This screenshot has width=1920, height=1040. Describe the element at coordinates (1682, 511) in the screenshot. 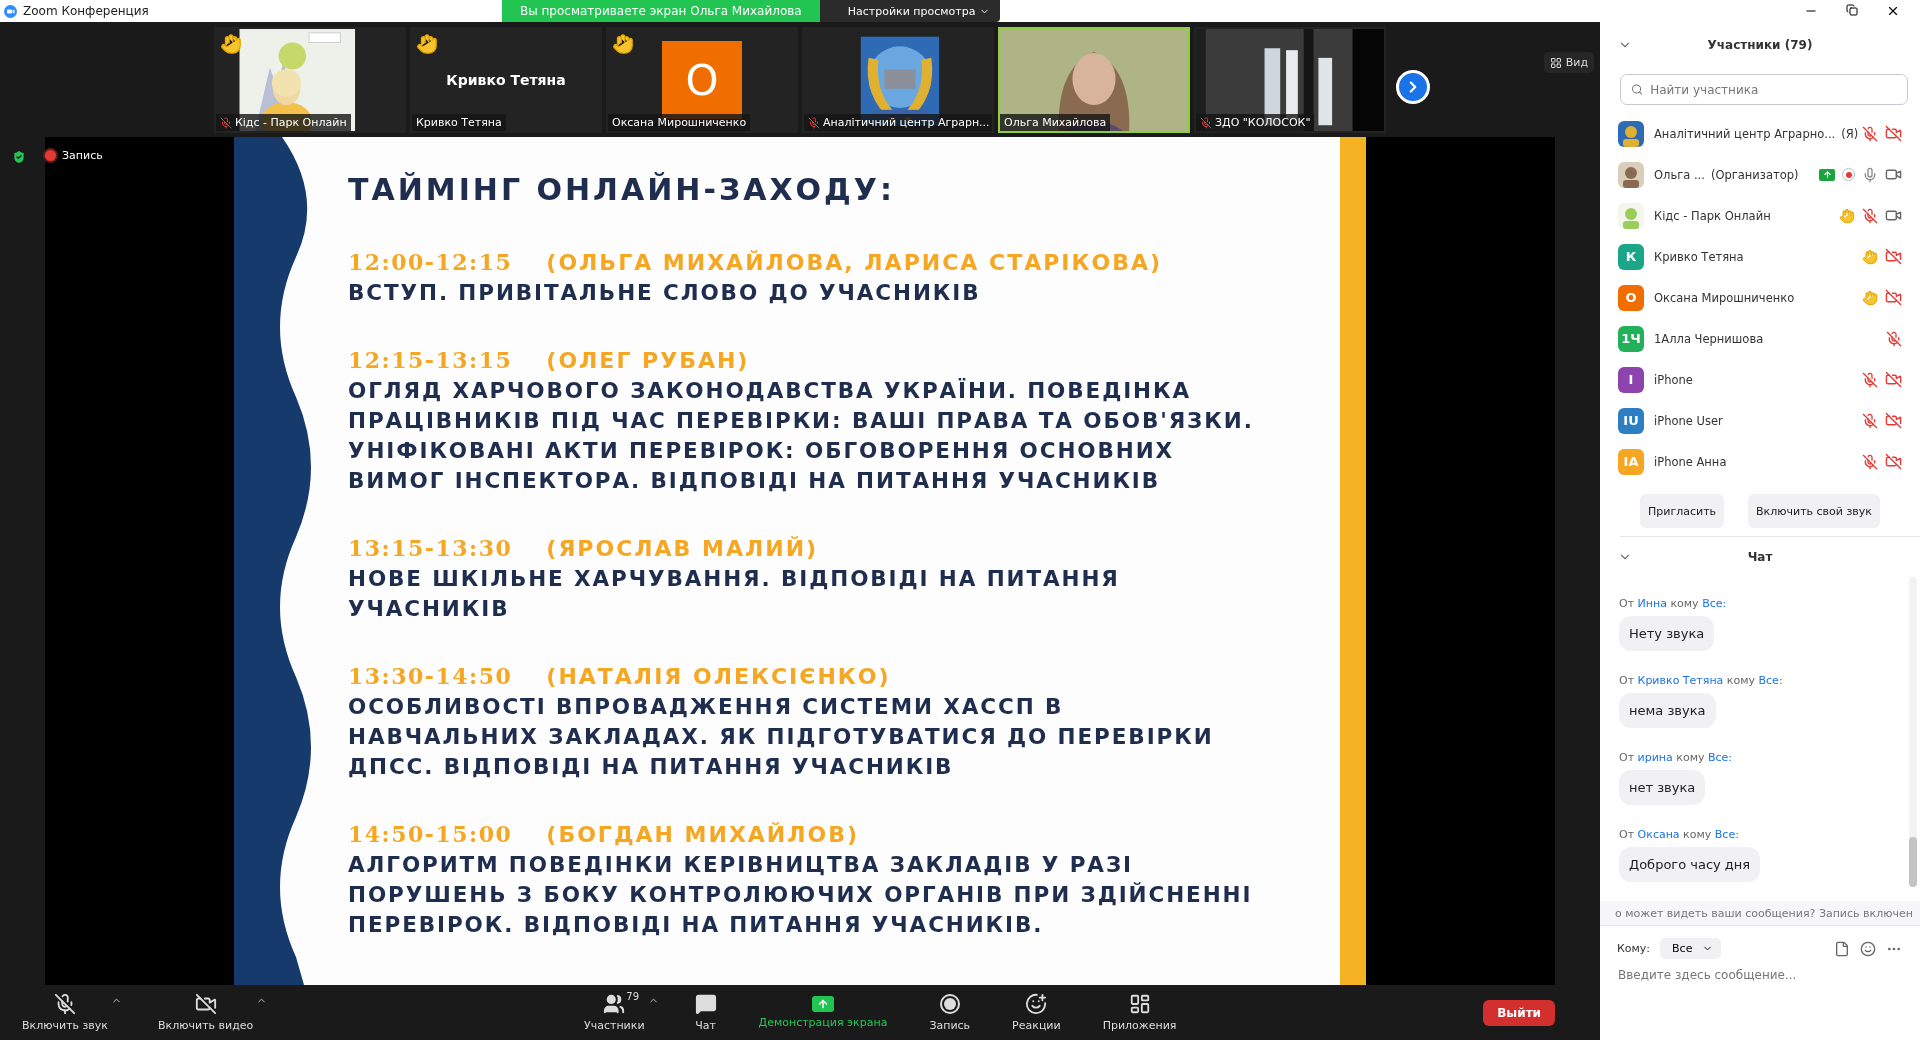

I see `panel-button: Пригласить` at that location.